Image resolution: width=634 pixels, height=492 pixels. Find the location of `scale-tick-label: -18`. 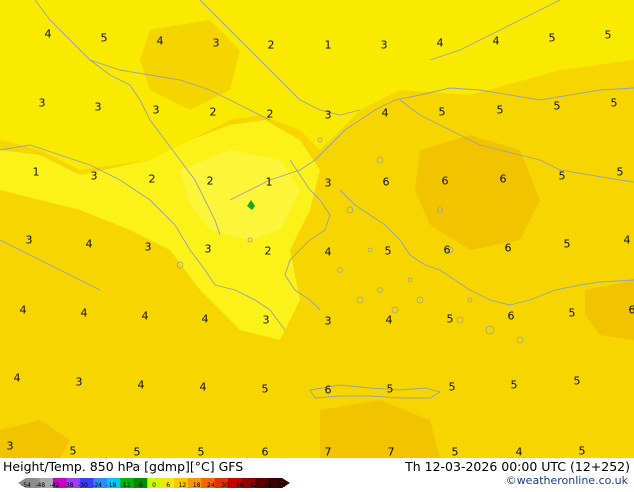

scale-tick-label: -18 is located at coordinates (111, 486).